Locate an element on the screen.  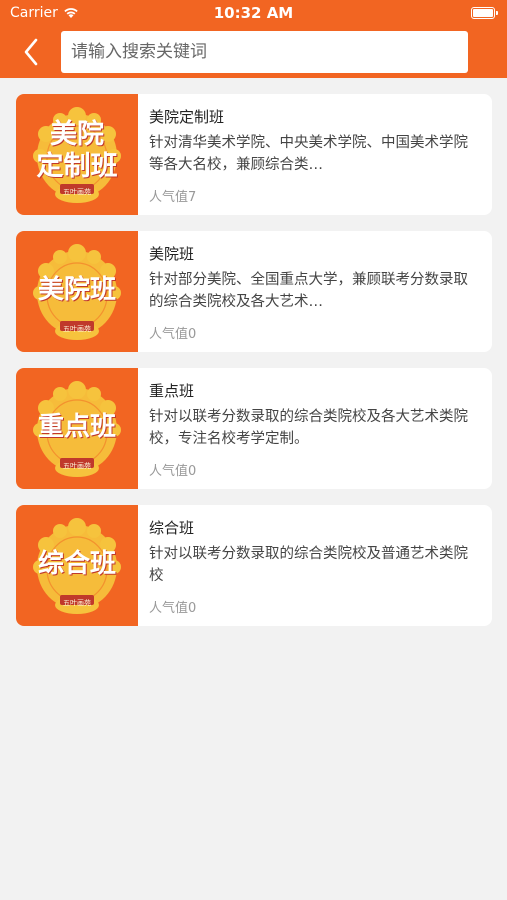
thumb-title: 美院班 is located at coordinates (77, 290).